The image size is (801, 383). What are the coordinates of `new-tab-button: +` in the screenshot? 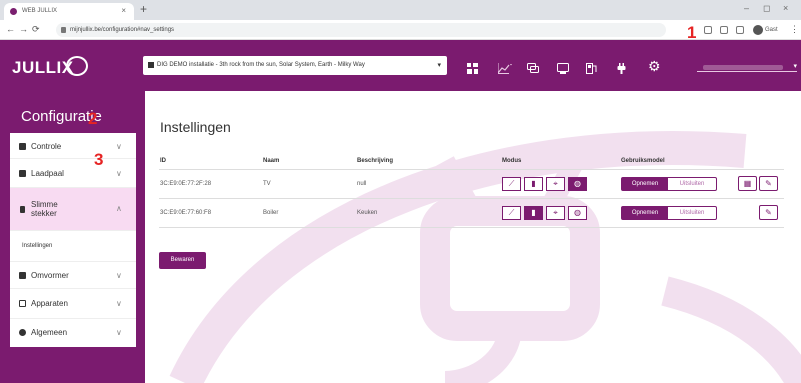 It's located at (143, 9).